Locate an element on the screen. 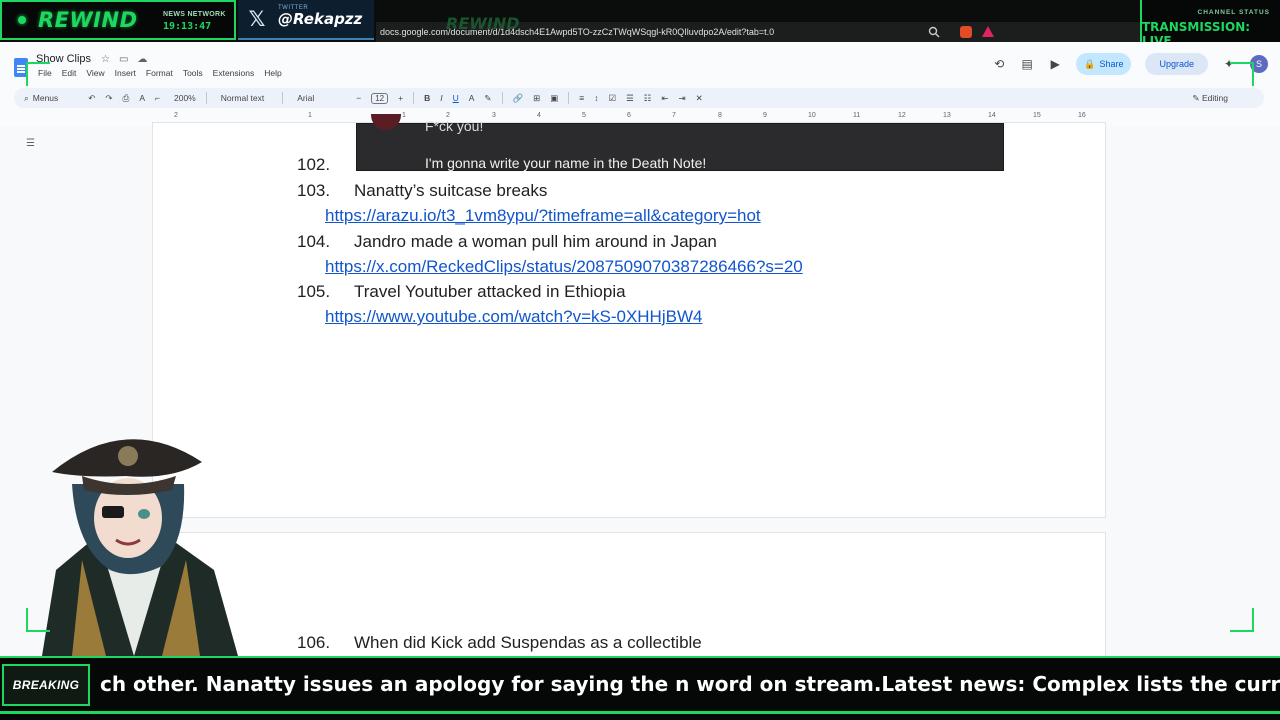 Image resolution: width=1280 pixels, height=720 pixels. list-number: 103. is located at coordinates (314, 190).